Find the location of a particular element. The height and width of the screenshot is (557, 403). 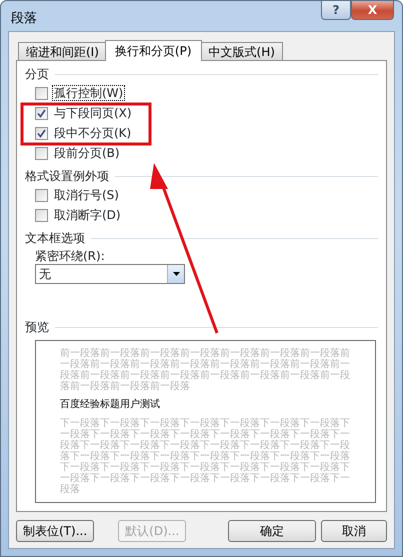

checkbox-label: 与下段同页(X) is located at coordinates (93, 113).